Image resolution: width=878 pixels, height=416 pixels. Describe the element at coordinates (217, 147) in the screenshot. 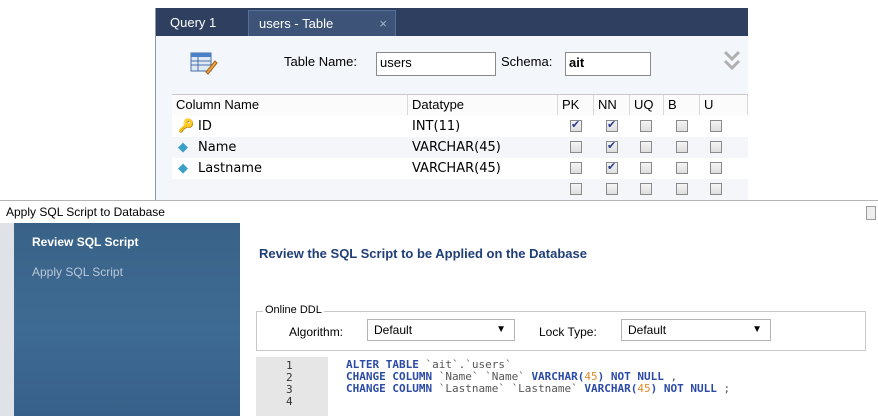

I see `column-name: Name` at that location.